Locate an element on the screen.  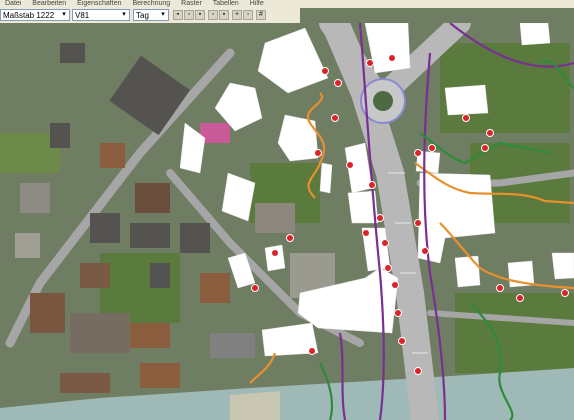
paste-icon: ▪ is located at coordinates (224, 15).